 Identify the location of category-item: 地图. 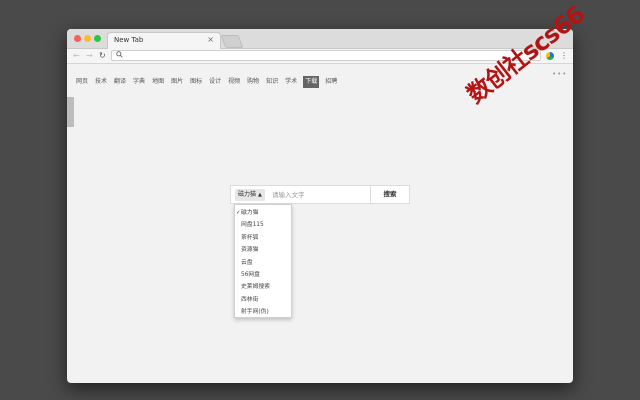
(158, 82).